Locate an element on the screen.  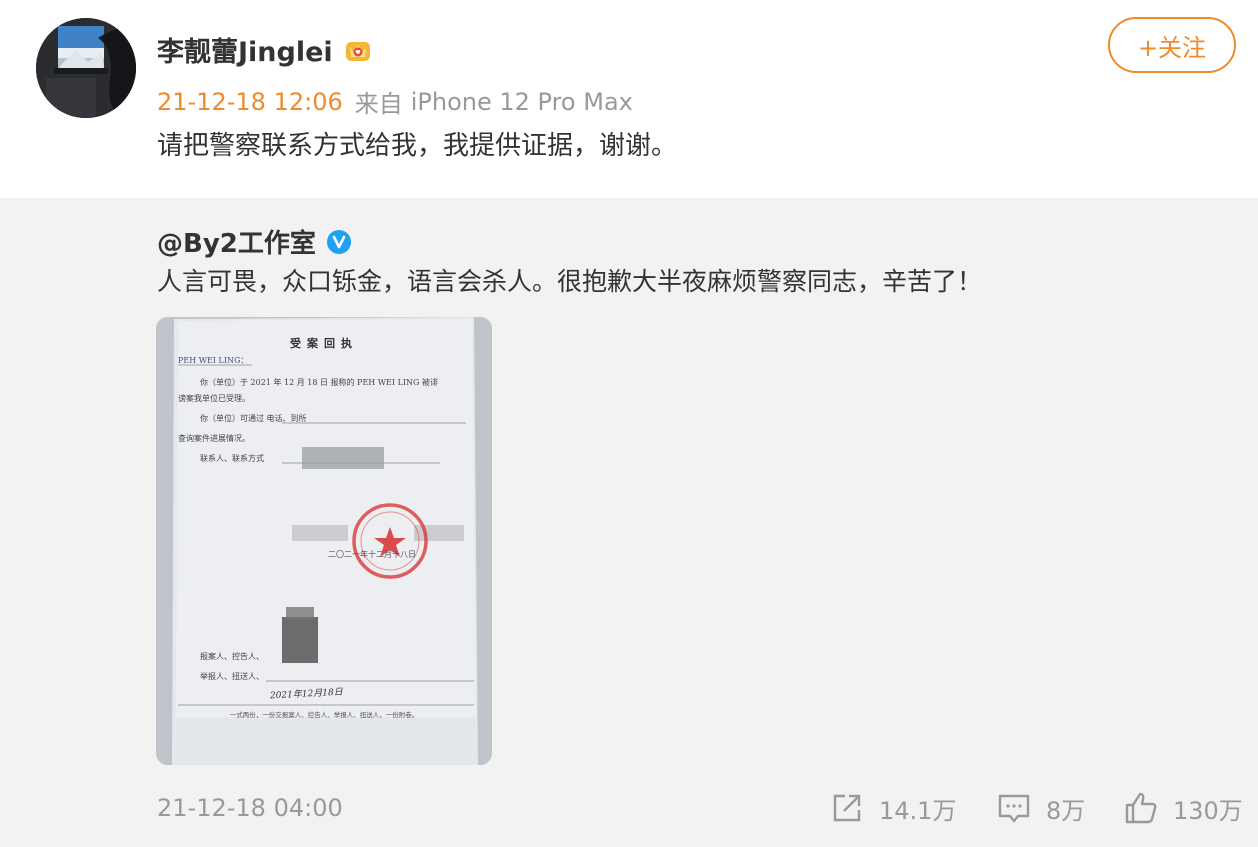
repost-author: @By2工作室 is located at coordinates (236, 241).